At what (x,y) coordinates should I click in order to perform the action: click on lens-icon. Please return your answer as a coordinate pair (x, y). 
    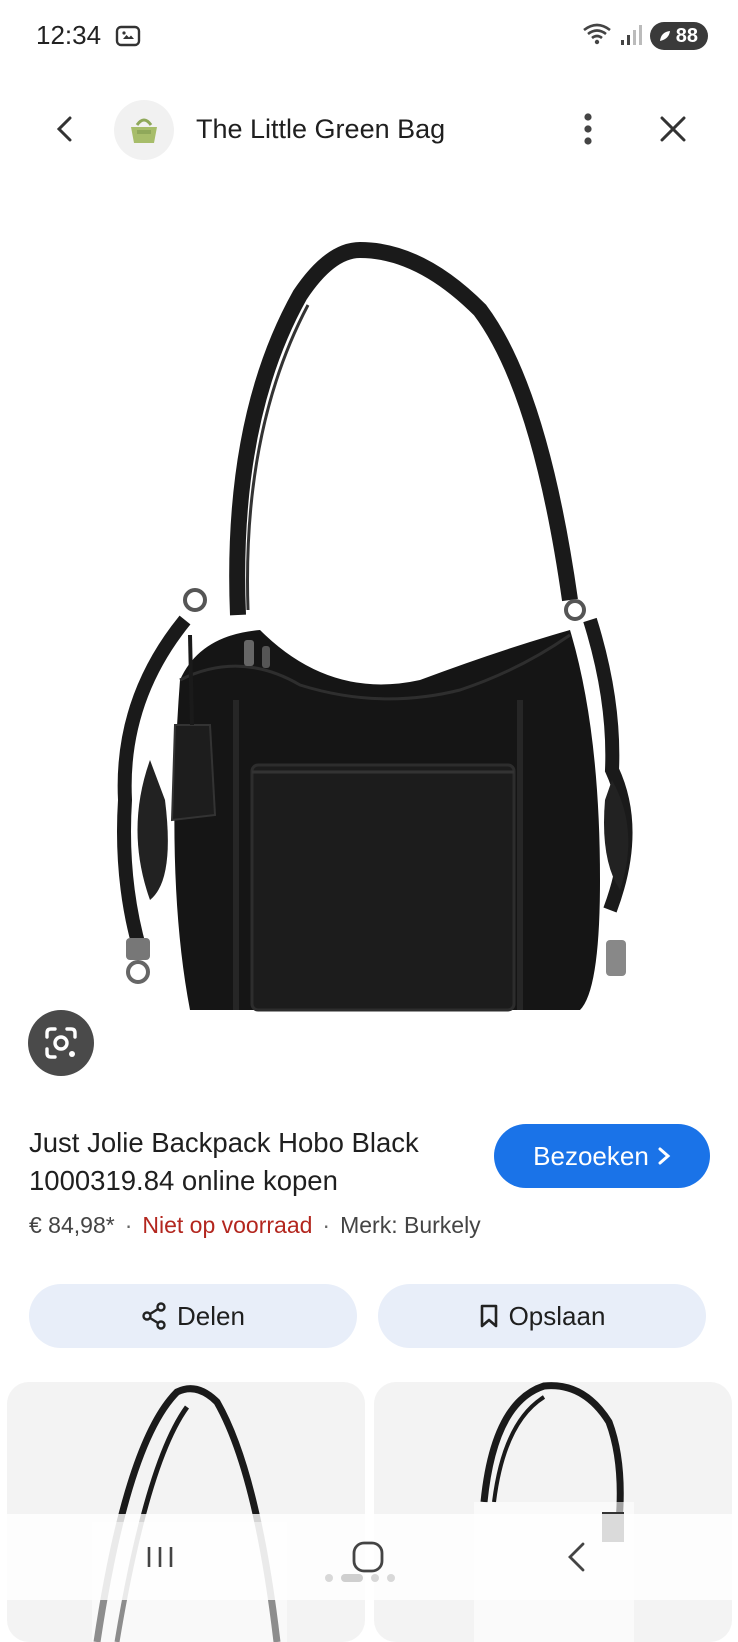
    Looking at the image, I should click on (61, 1043).